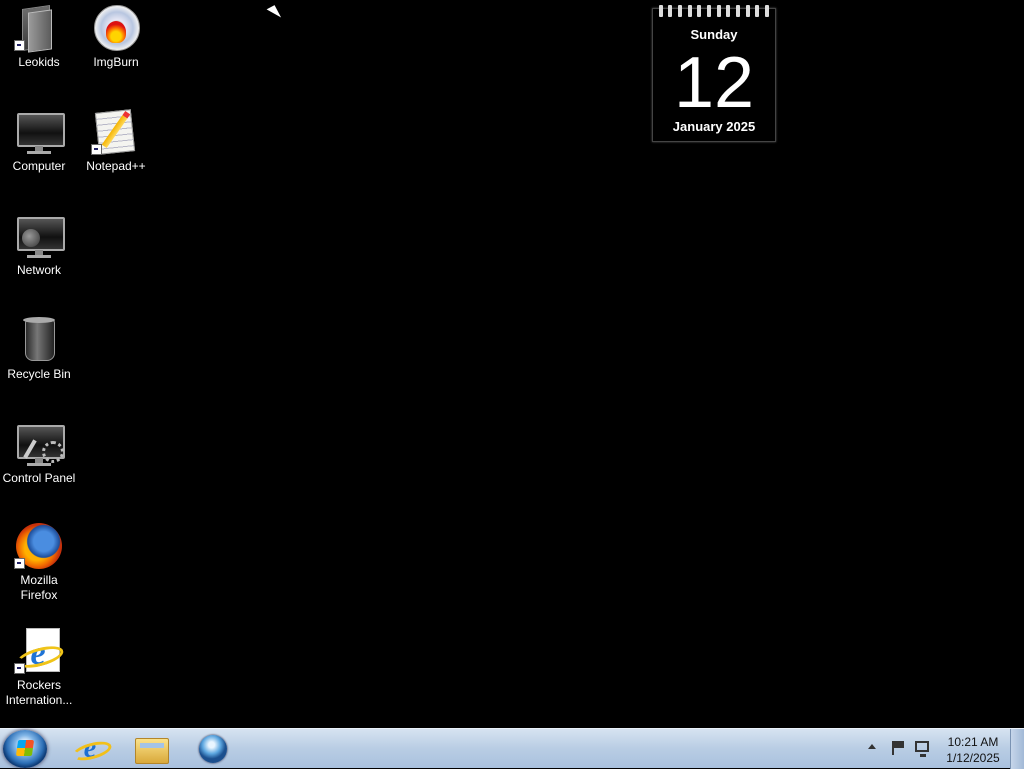 The width and height of the screenshot is (1024, 769). I want to click on desktop-icon-label: Recycle Bin, so click(39, 374).